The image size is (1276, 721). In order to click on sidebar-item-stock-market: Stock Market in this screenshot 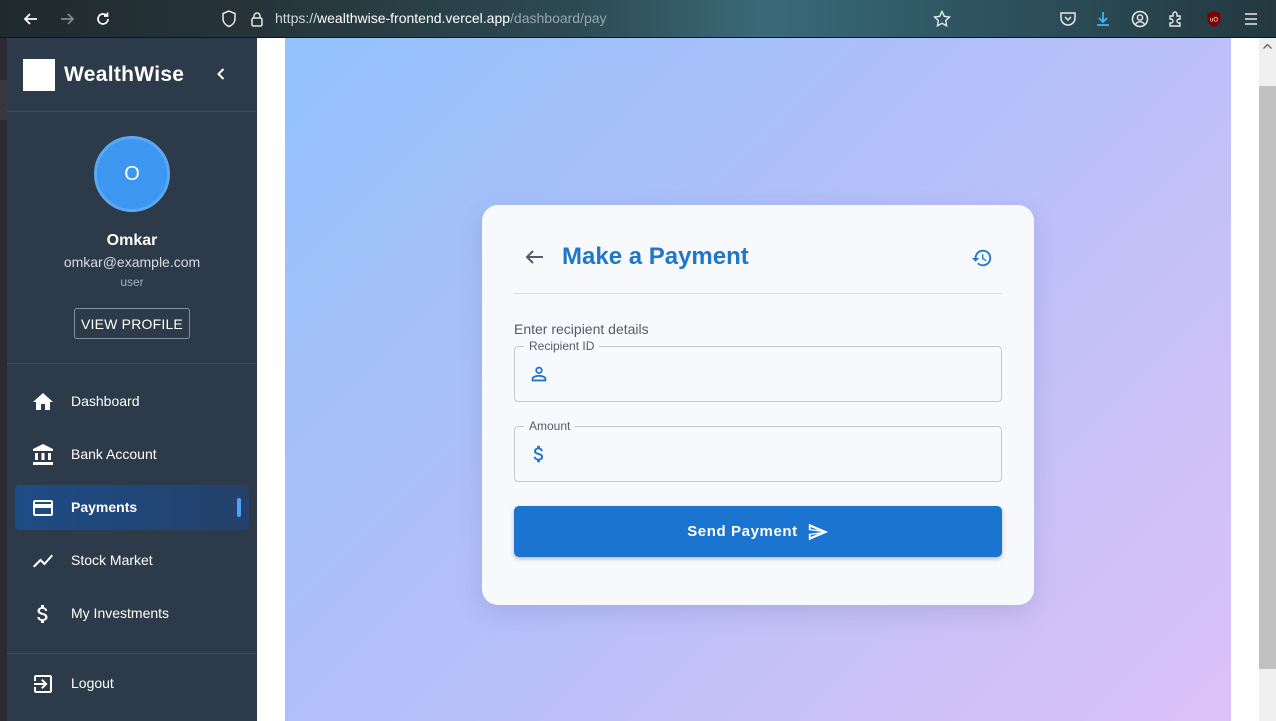, I will do `click(132, 560)`.